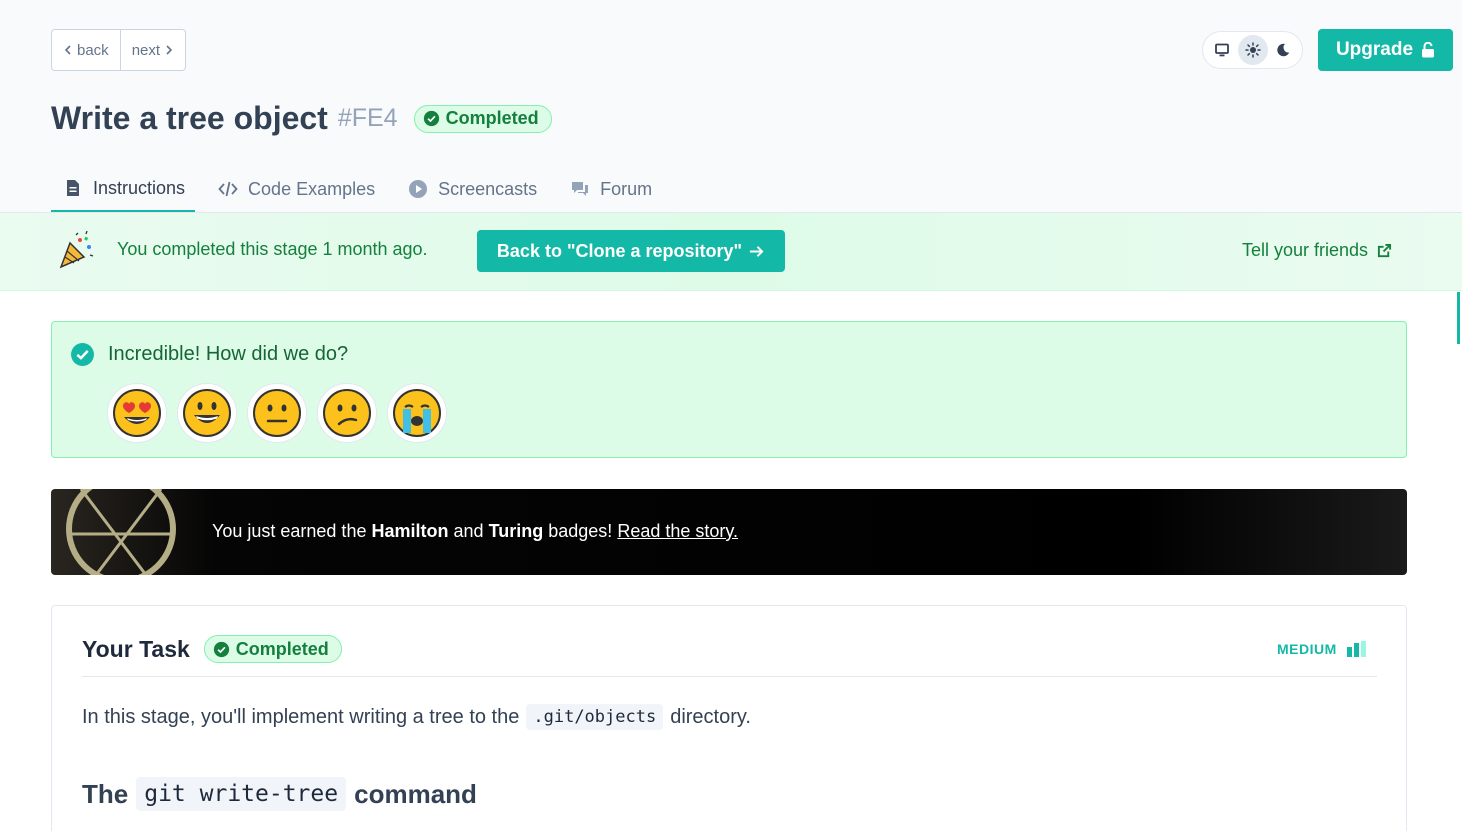 This screenshot has height=831, width=1462. Describe the element at coordinates (710, 716) in the screenshot. I see `task-text-after: directory.` at that location.